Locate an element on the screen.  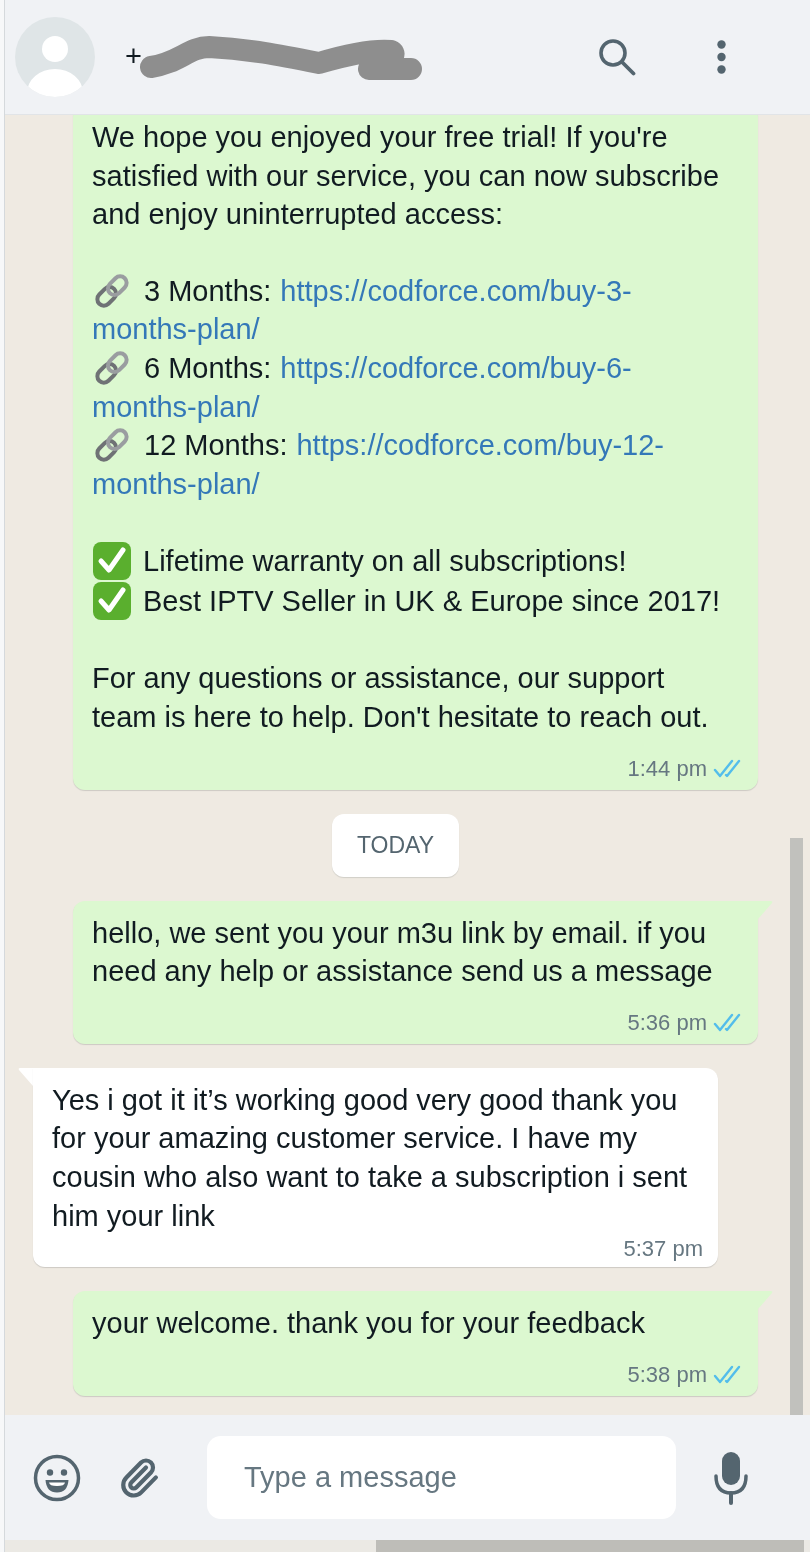
plan-label: 12 Months: is located at coordinates (216, 446).